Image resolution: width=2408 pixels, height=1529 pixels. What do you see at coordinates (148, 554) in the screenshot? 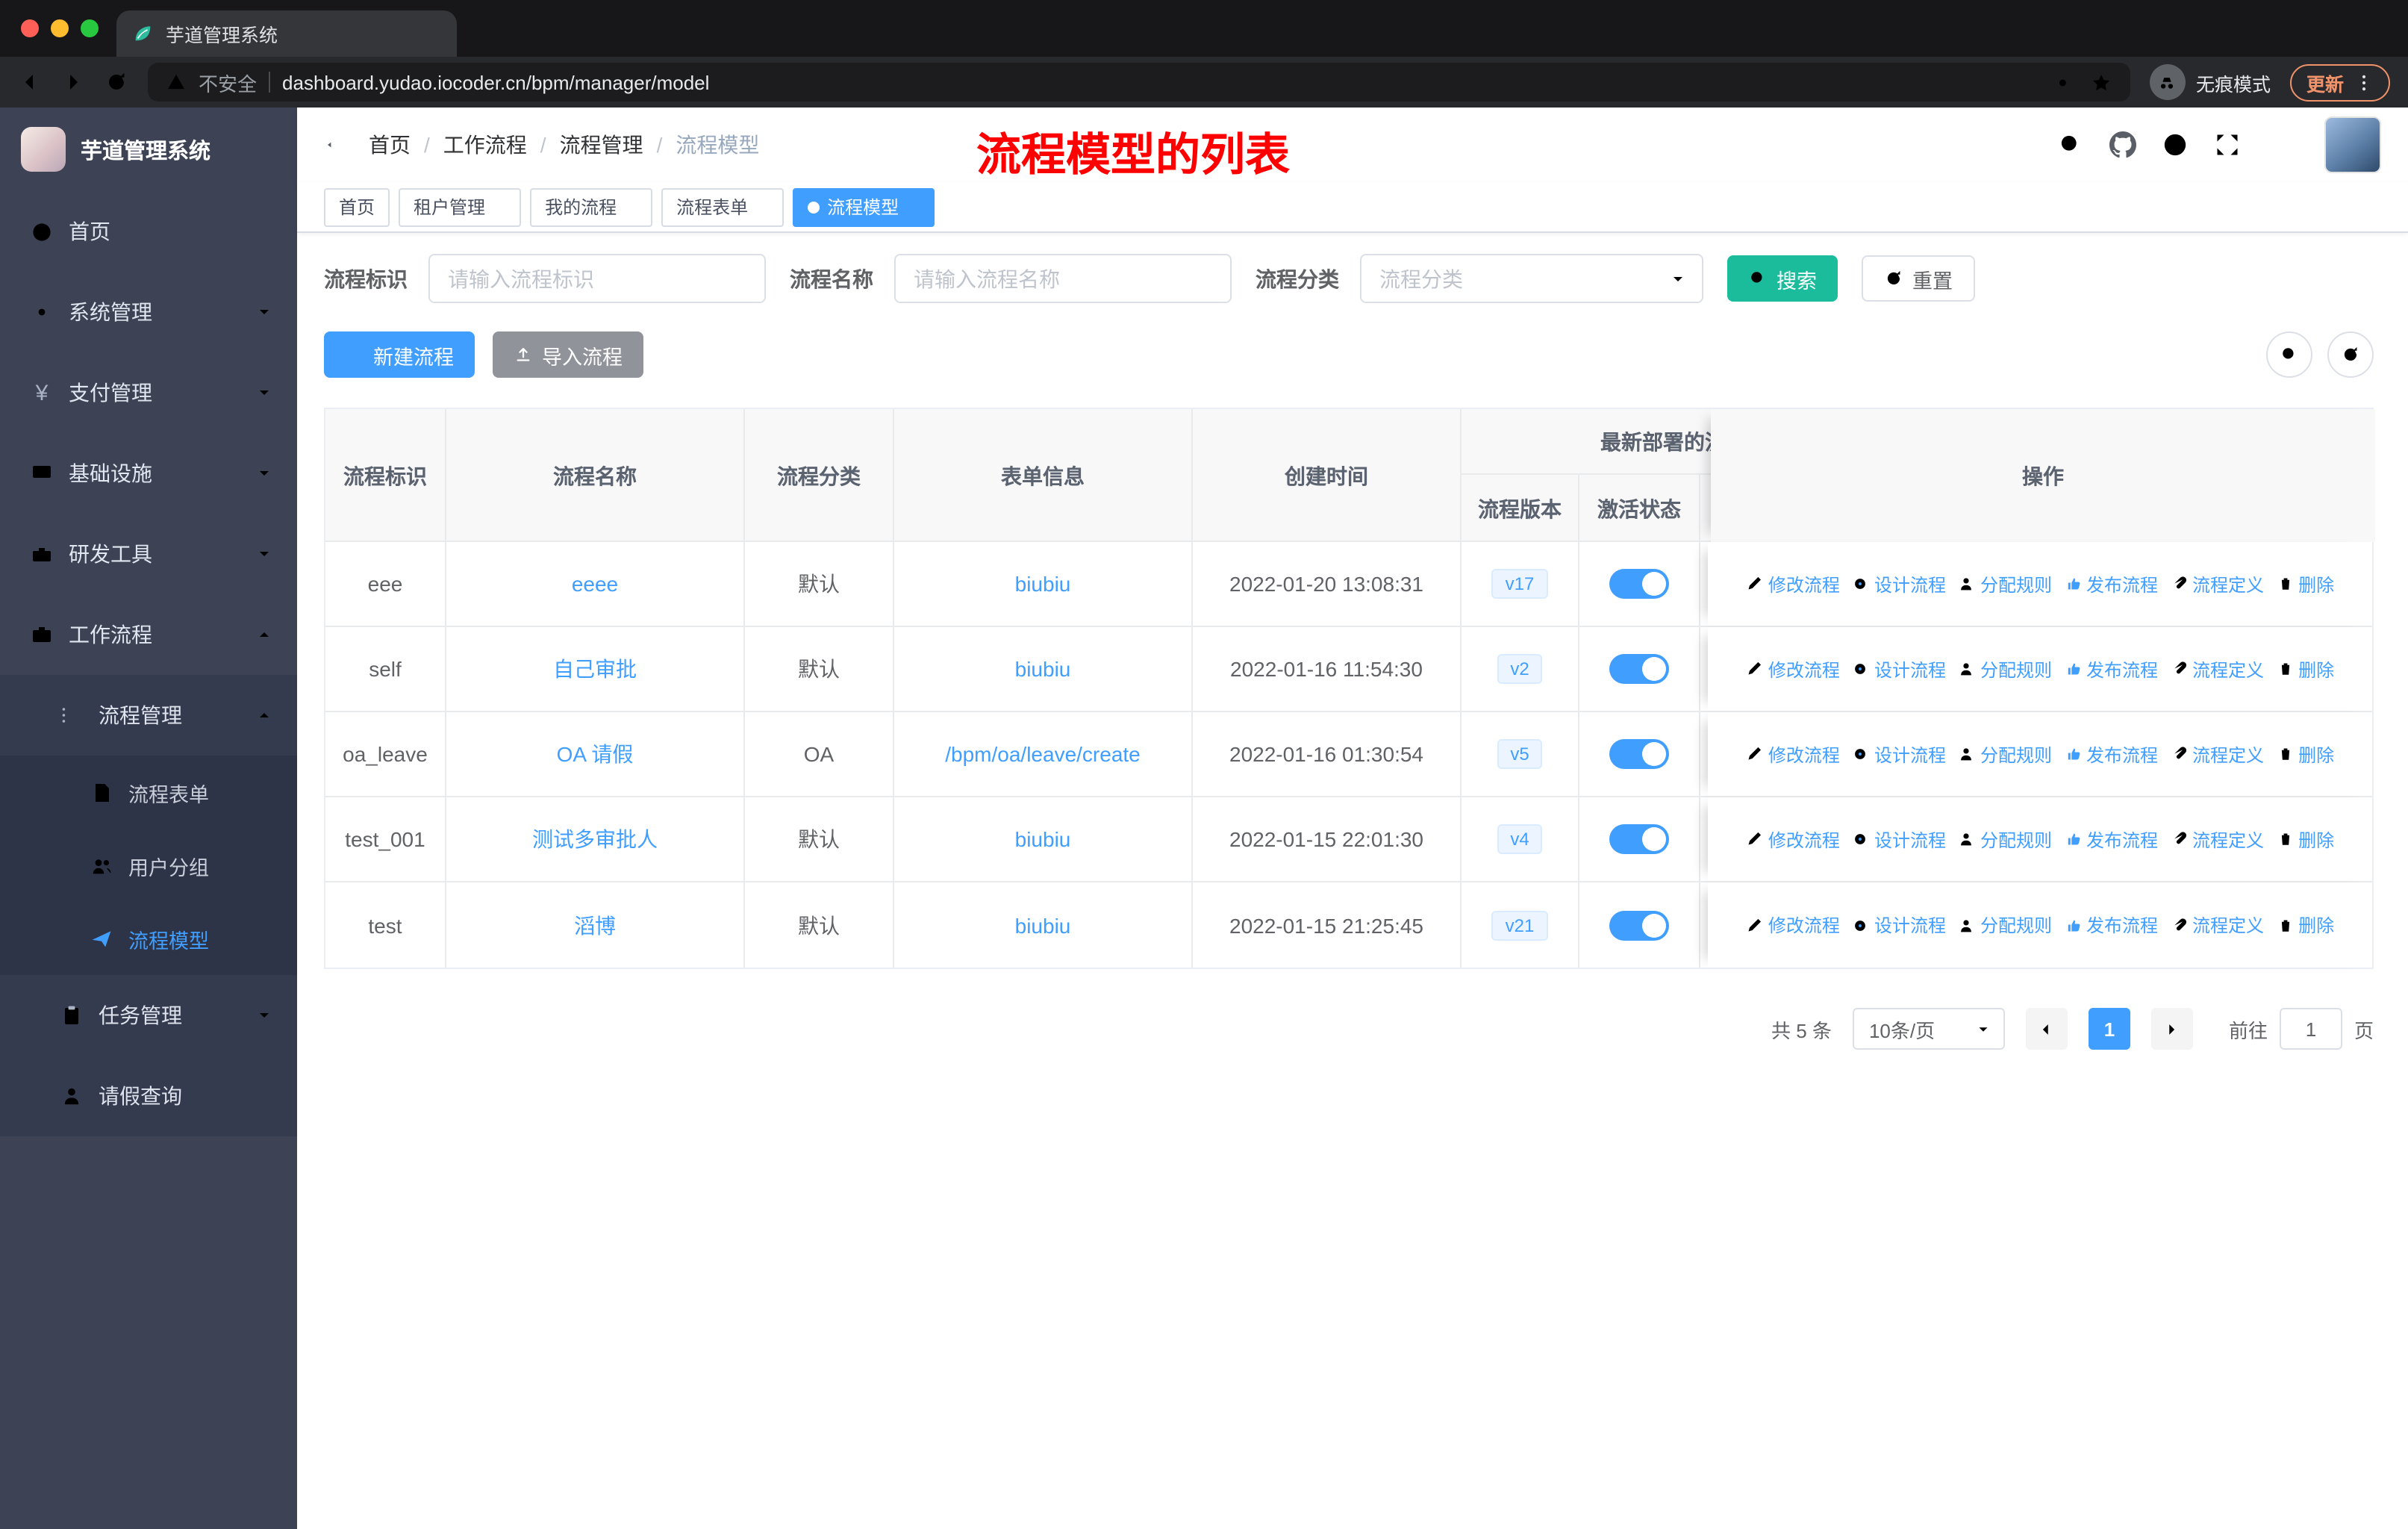
I see `sidebar-item-devtools: 研发工具` at bounding box center [148, 554].